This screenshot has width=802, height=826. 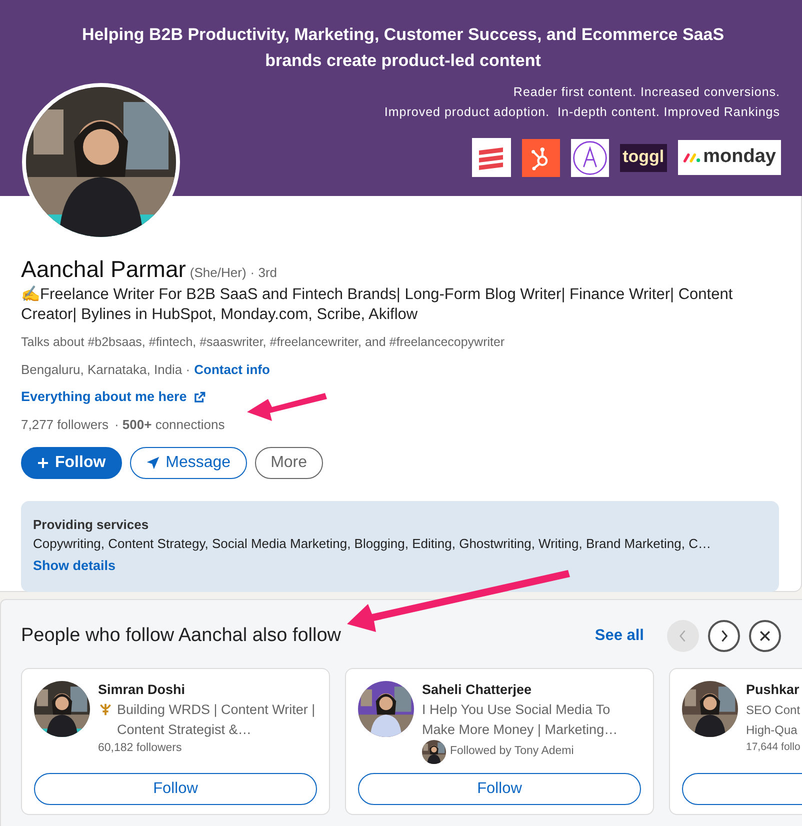 What do you see at coordinates (589, 157) in the screenshot?
I see `triangle-logo-icon` at bounding box center [589, 157].